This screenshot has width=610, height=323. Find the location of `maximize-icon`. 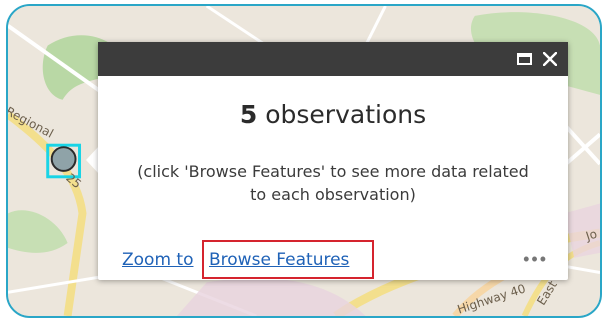

maximize-icon is located at coordinates (524, 59).